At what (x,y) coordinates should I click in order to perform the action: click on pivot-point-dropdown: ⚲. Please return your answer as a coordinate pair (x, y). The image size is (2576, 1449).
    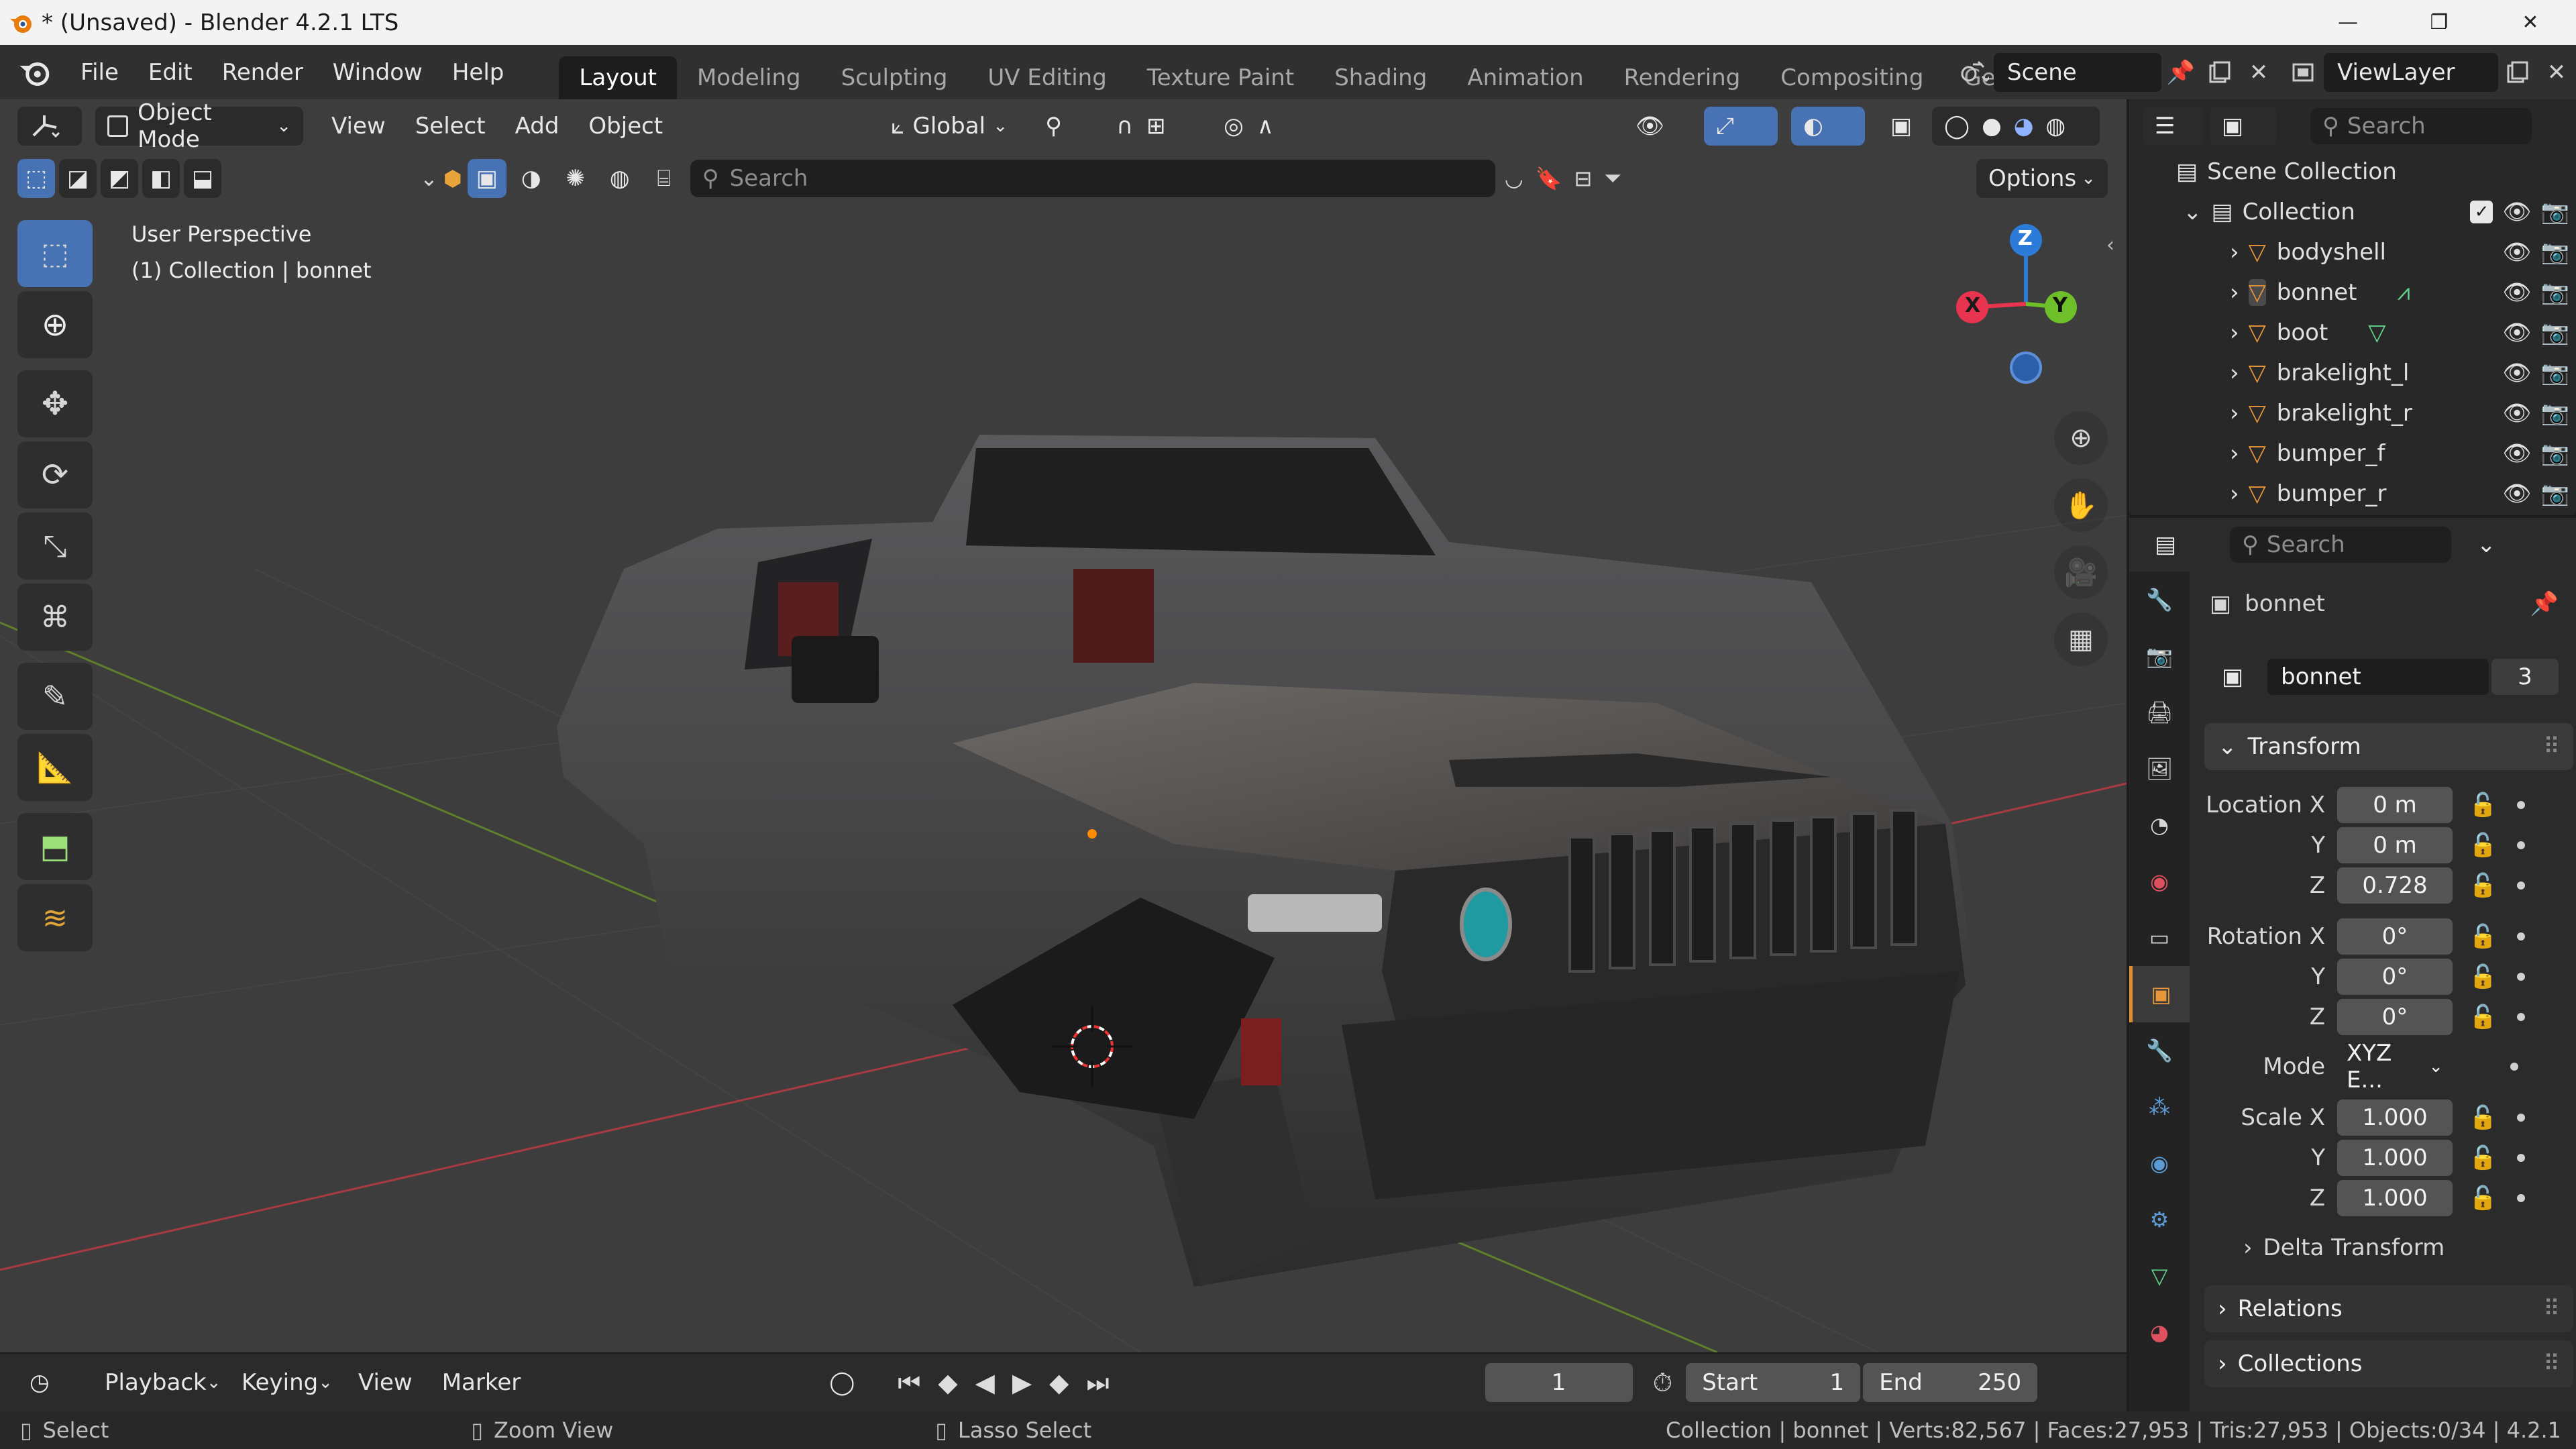
    Looking at the image, I should click on (1065, 126).